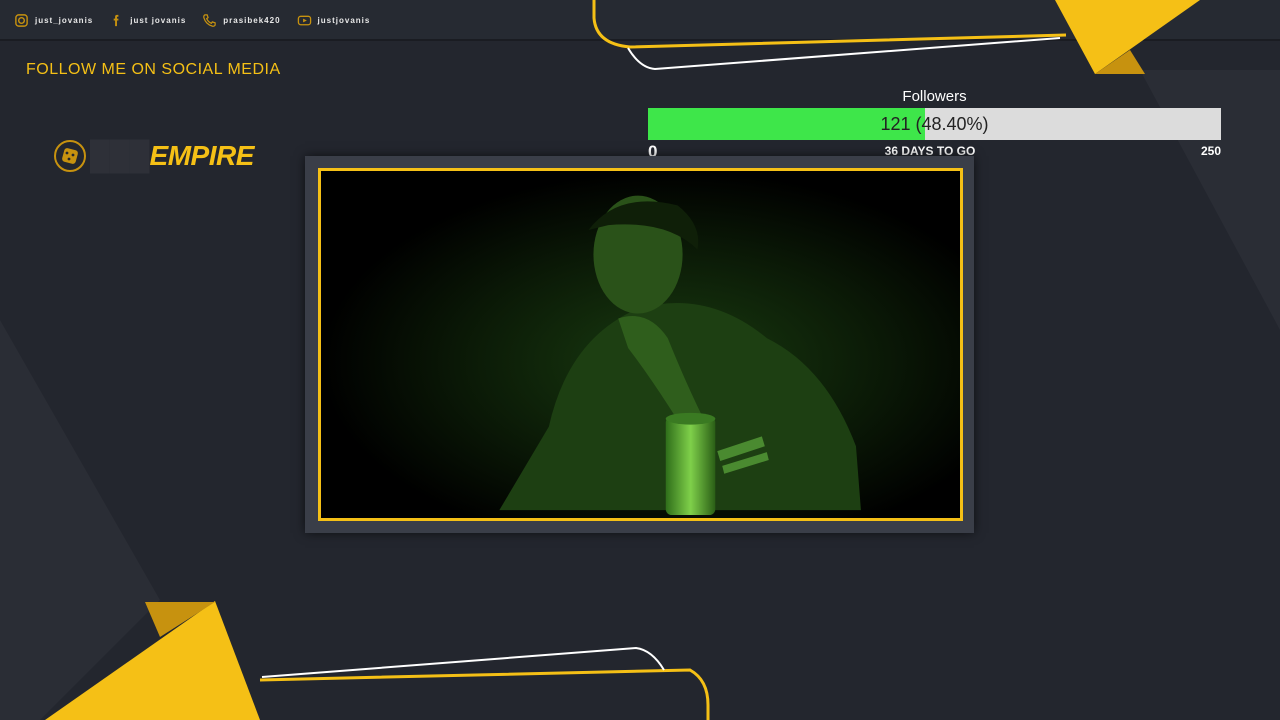 The image size is (1280, 720). Describe the element at coordinates (934, 96) in the screenshot. I see `goal-title: Followers` at that location.